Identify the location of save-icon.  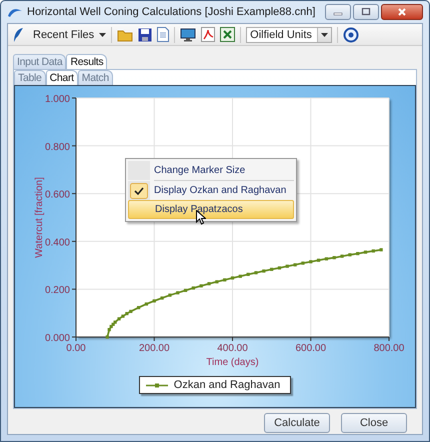
(145, 35).